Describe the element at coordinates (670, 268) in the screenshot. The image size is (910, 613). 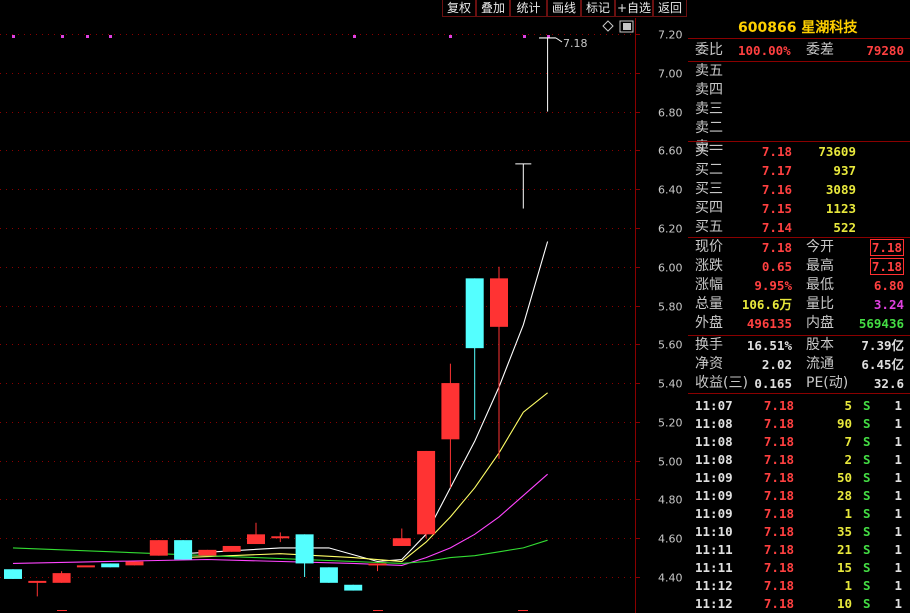
I see `price-tick-label: 6.00` at that location.